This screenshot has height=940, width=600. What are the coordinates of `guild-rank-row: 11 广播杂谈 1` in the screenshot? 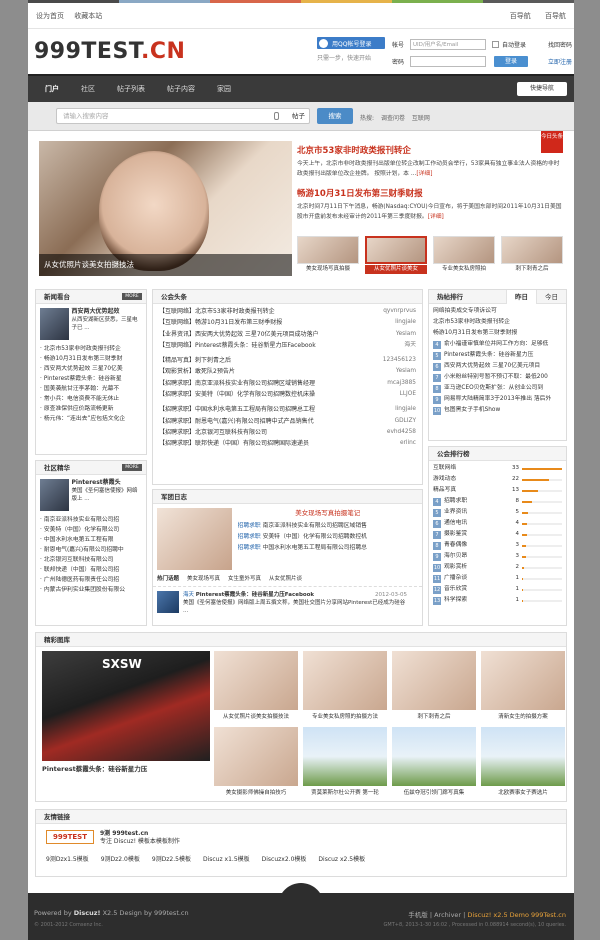 It's located at (497, 578).